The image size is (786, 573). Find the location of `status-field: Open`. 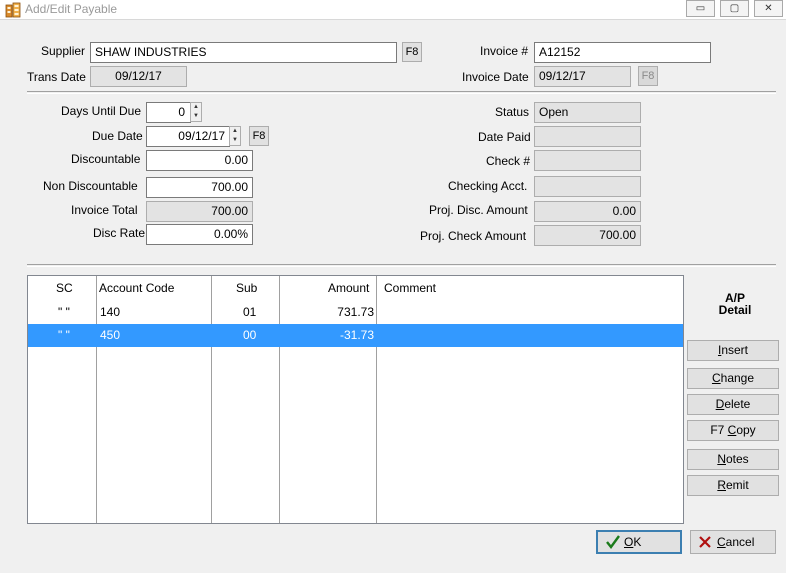

status-field: Open is located at coordinates (587, 112).